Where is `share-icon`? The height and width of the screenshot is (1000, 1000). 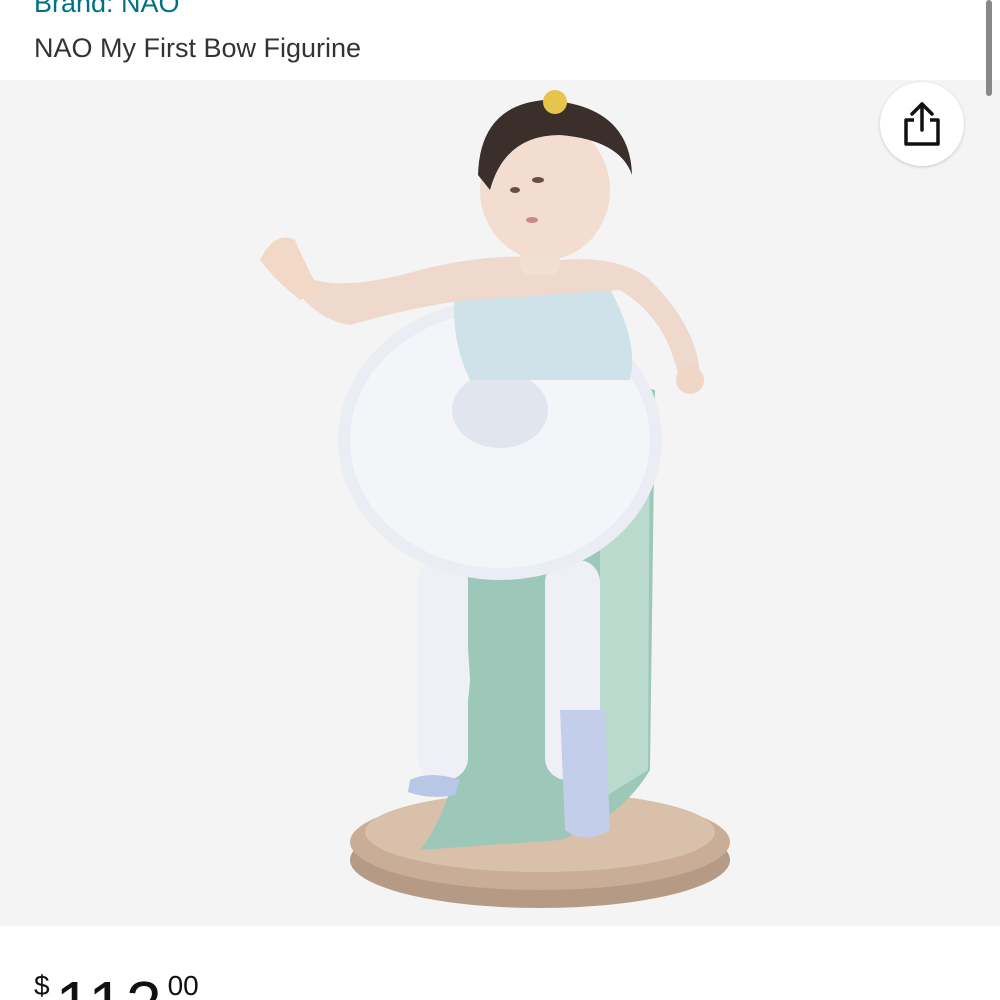 share-icon is located at coordinates (922, 124).